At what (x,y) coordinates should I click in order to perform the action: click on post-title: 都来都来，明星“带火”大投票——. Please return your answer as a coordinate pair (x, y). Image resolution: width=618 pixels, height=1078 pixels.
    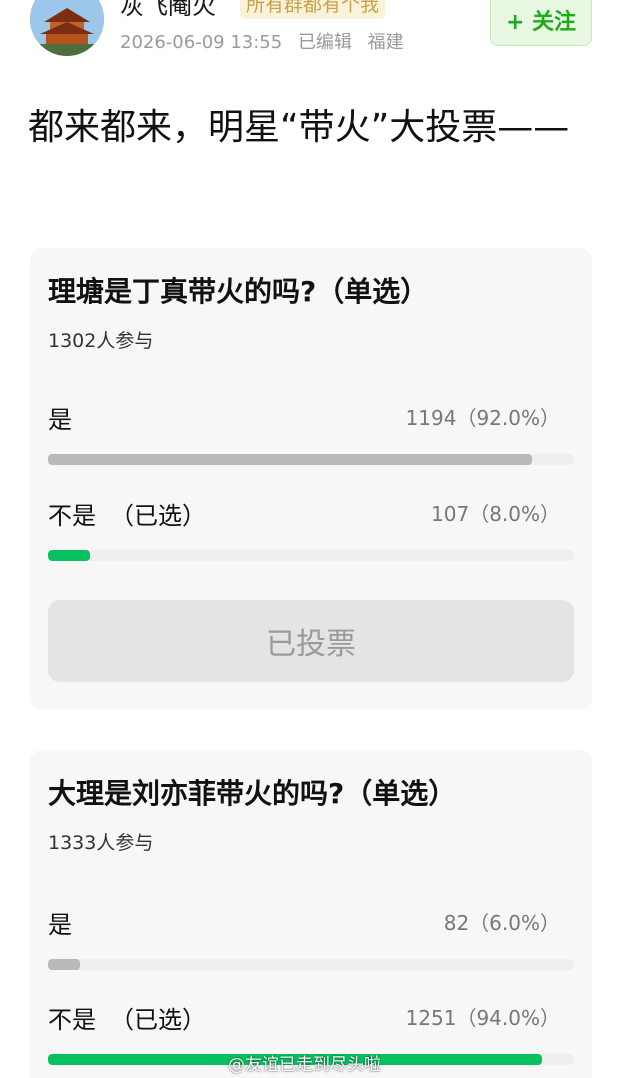
    Looking at the image, I should click on (299, 127).